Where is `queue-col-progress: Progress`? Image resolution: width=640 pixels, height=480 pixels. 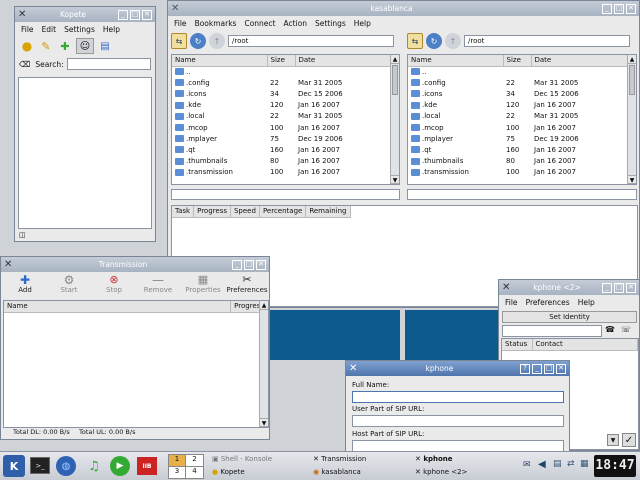
queue-col-progress: Progress is located at coordinates (212, 212).